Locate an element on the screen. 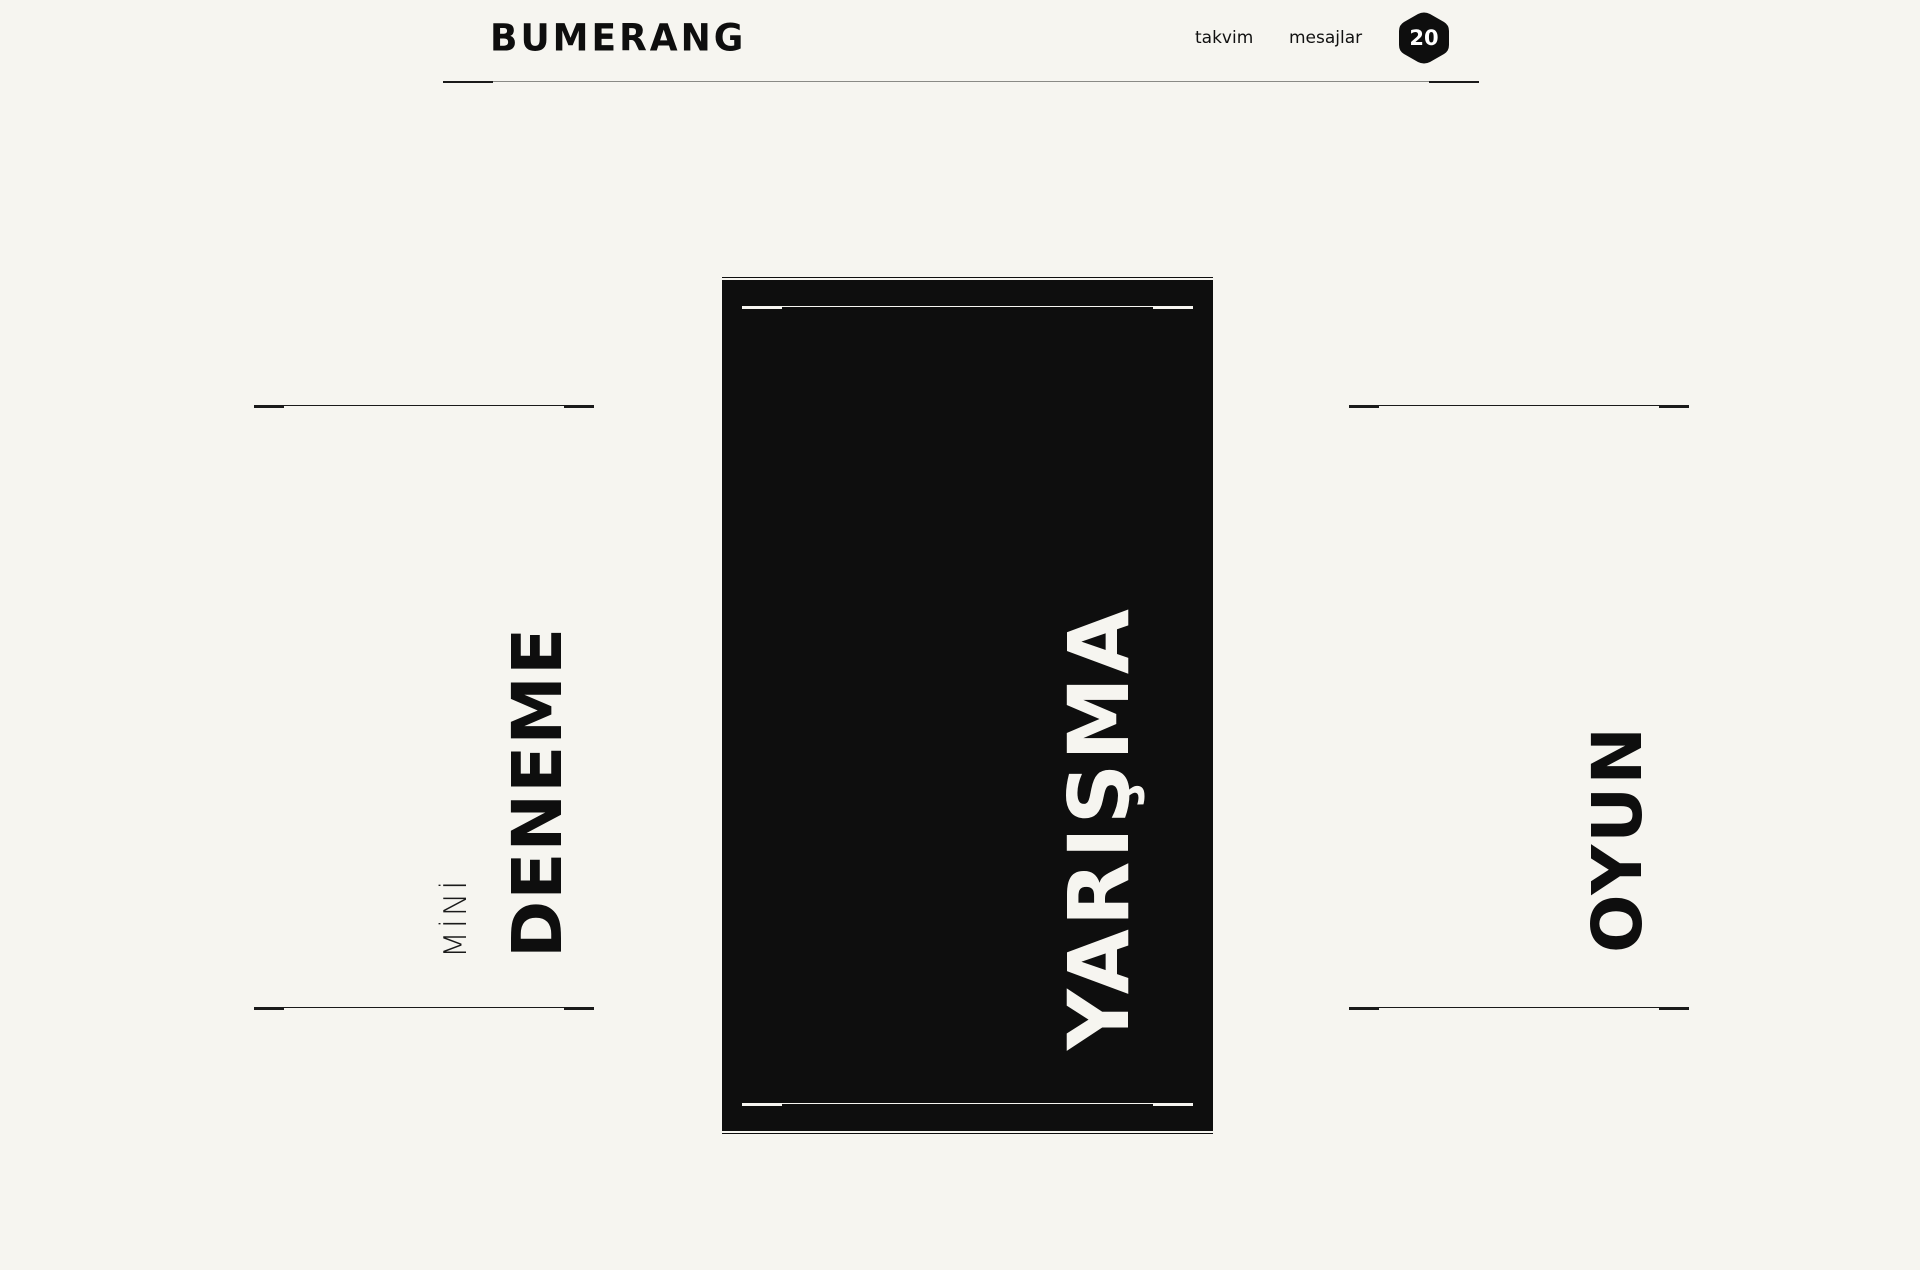  card-oyun-label: OYUN is located at coordinates (1618, 839).